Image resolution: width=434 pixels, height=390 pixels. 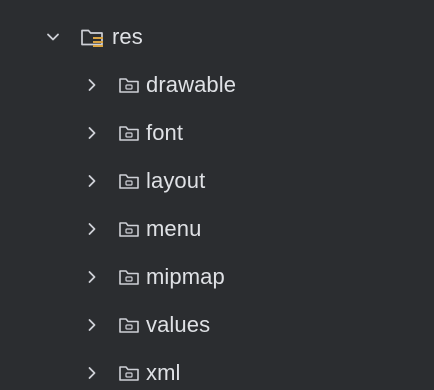 What do you see at coordinates (142, 229) in the screenshot?
I see `tree-node-menu: menu` at bounding box center [142, 229].